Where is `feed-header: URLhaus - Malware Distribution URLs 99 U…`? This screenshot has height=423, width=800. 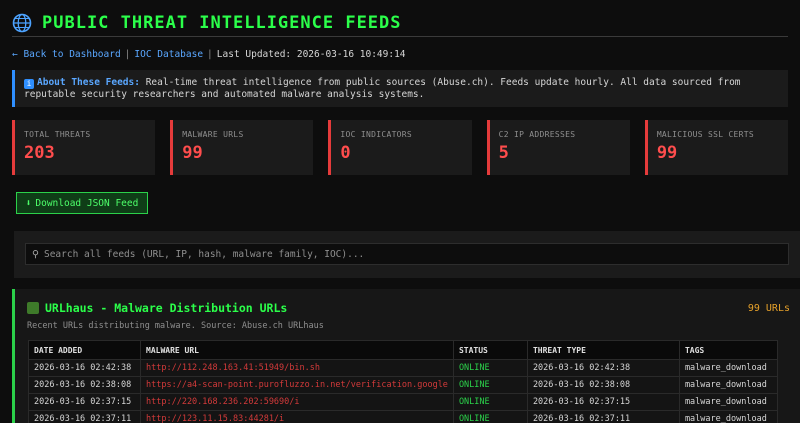
feed-header: URLhaus - Malware Distribution URLs 99 U… is located at coordinates (408, 308).